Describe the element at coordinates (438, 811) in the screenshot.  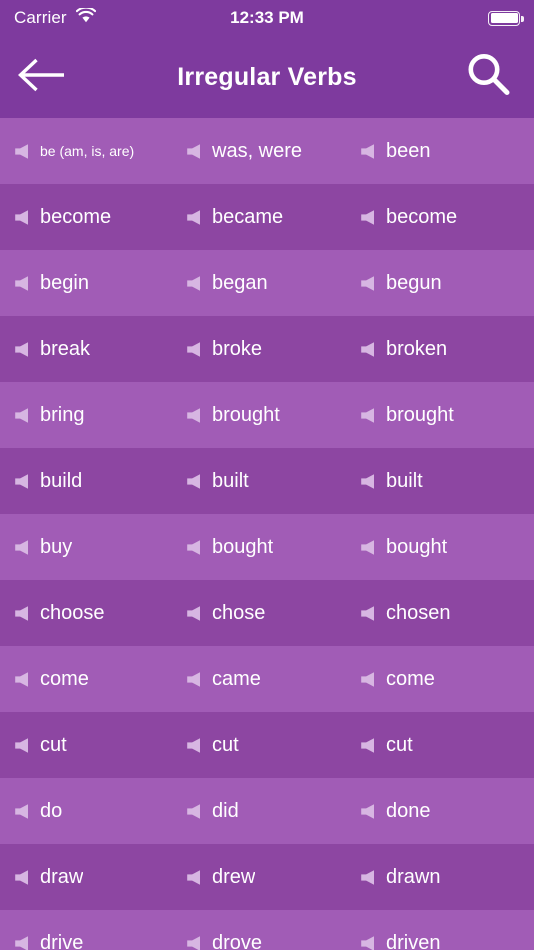
I see `verb-cell-participle: done` at that location.